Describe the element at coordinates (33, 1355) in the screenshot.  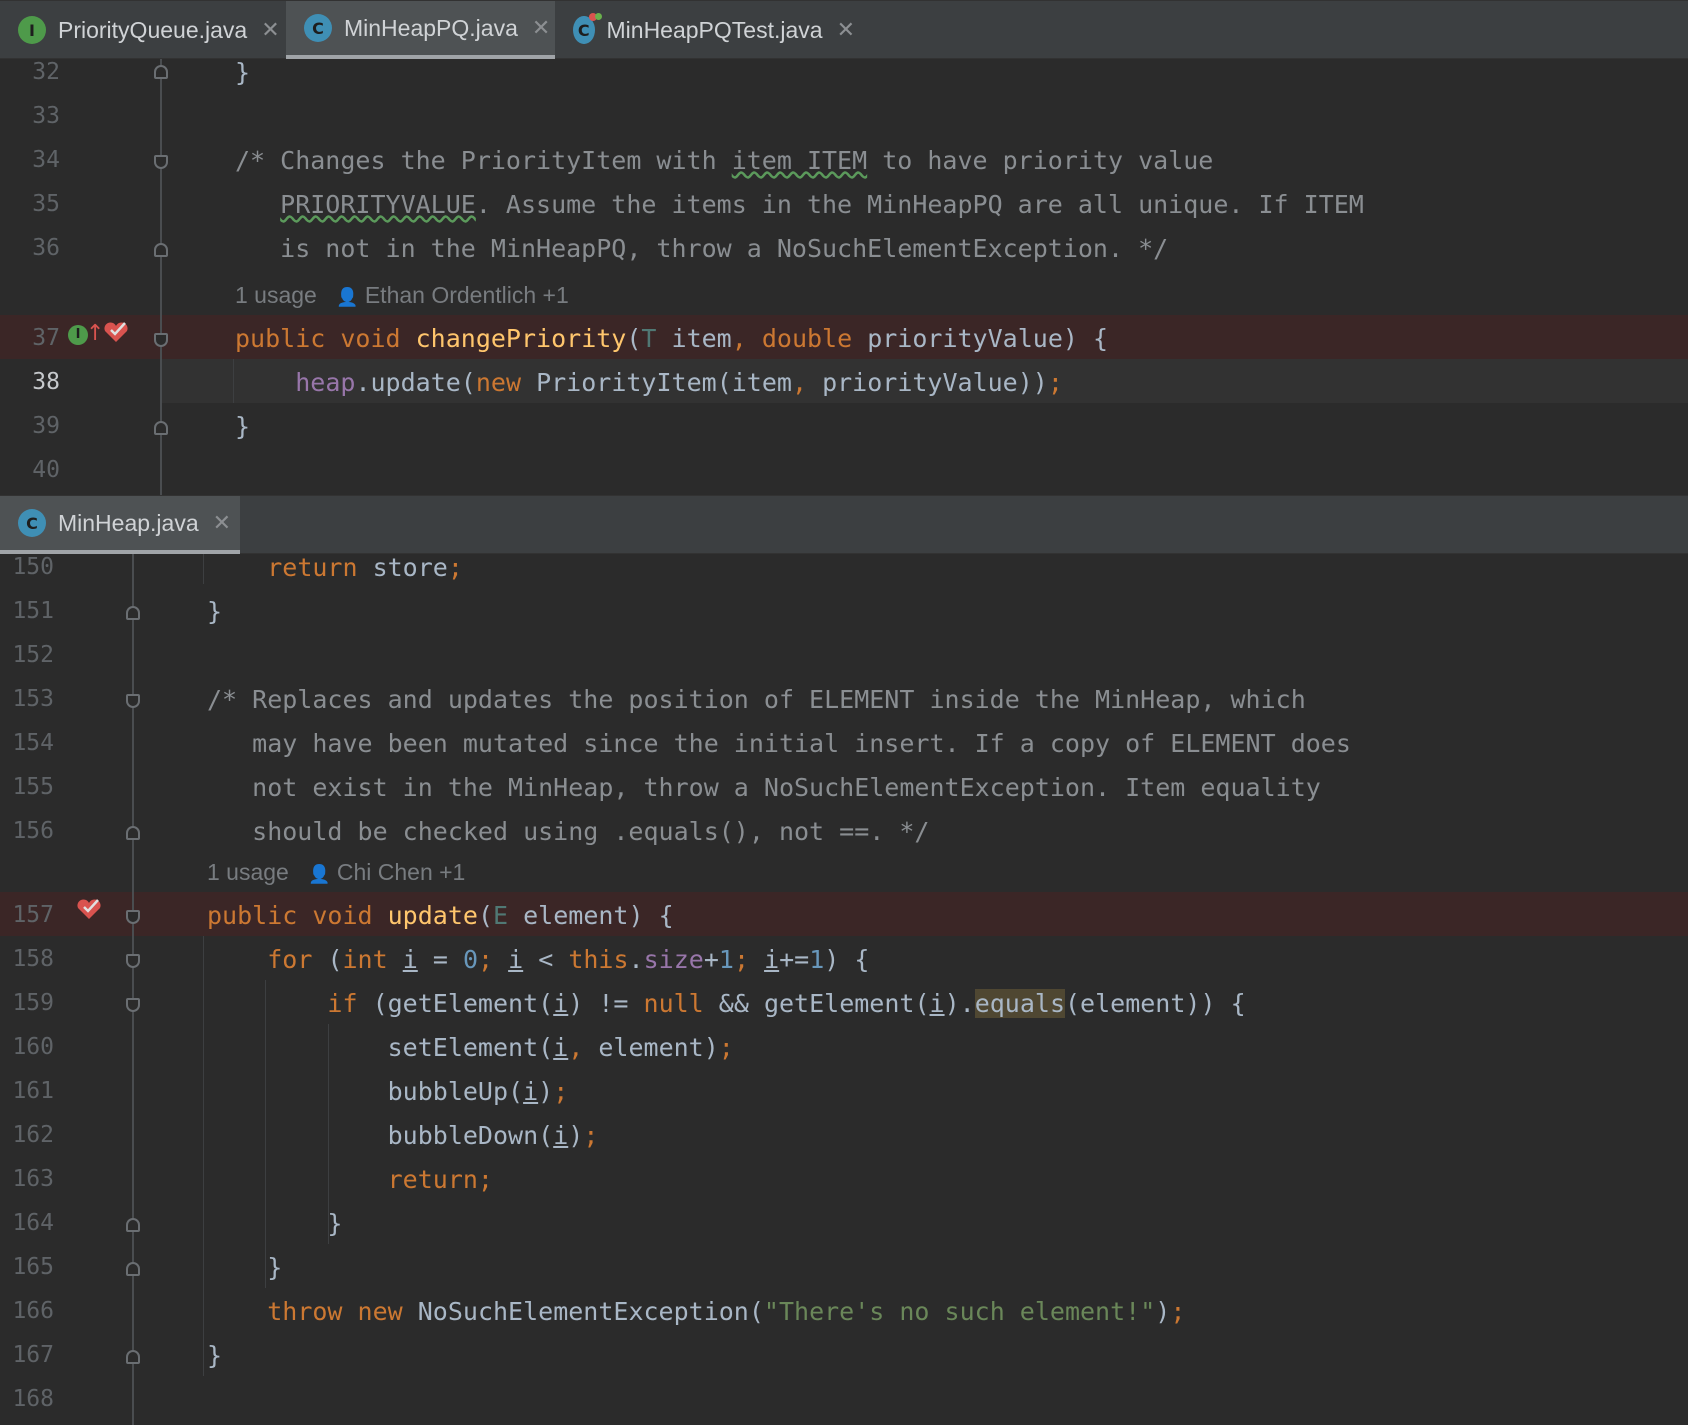
I see `line-number: 167` at that location.